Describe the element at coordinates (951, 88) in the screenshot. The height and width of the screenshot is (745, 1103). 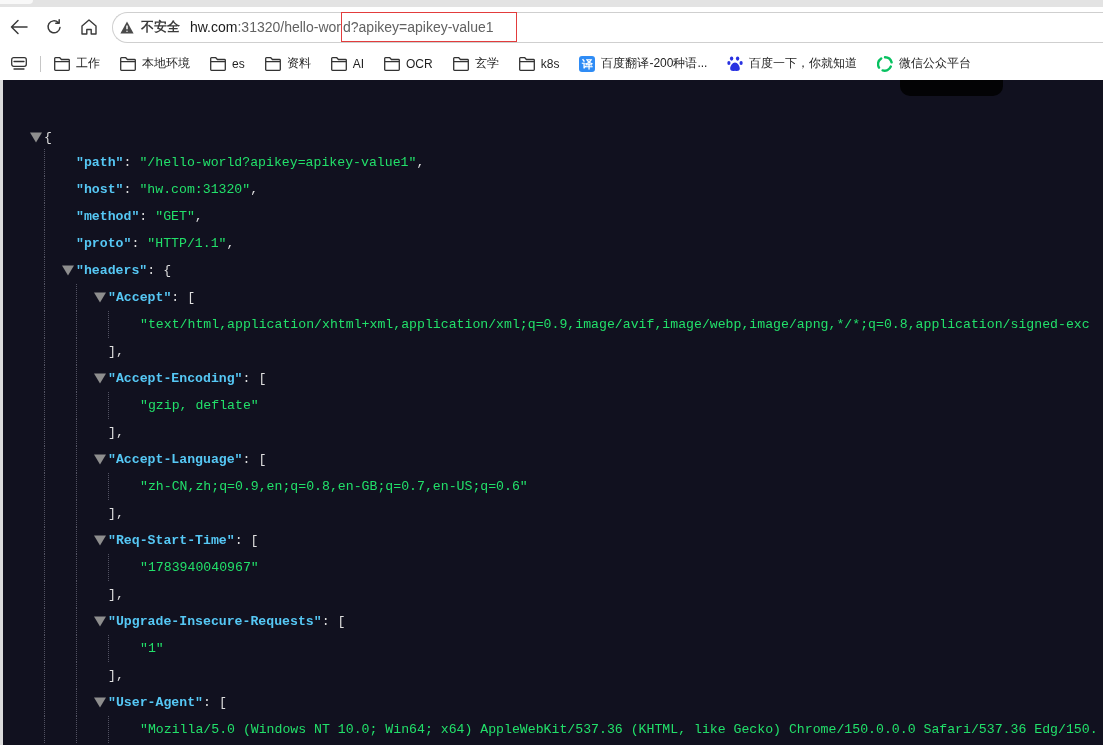
I see `panel-handle` at that location.